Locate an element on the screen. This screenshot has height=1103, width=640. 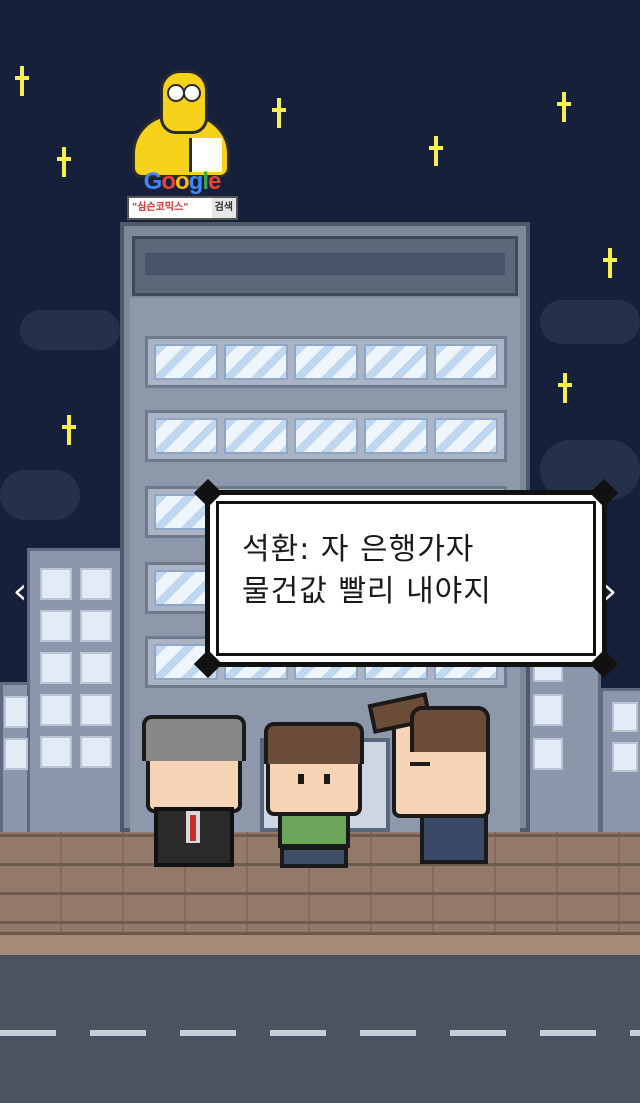
character-spiky-hair is located at coordinates (429, 780).